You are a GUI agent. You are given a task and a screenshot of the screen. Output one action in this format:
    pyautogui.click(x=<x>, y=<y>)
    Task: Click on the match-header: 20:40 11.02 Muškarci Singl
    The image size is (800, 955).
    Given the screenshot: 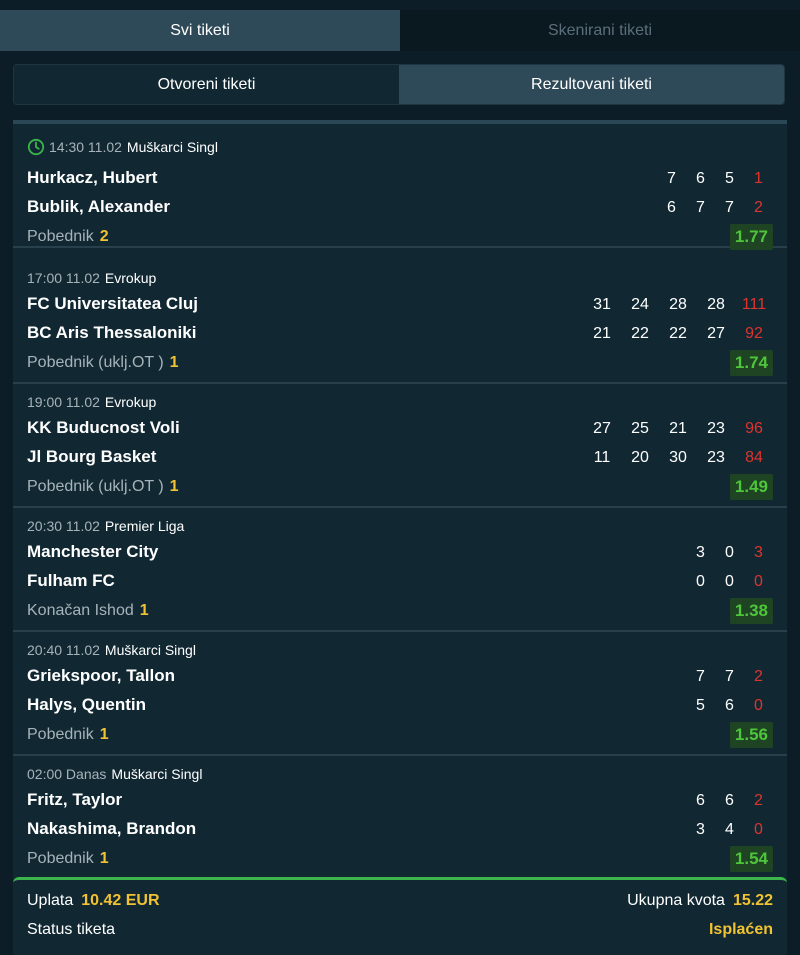 What is the action you would take?
    pyautogui.click(x=111, y=650)
    